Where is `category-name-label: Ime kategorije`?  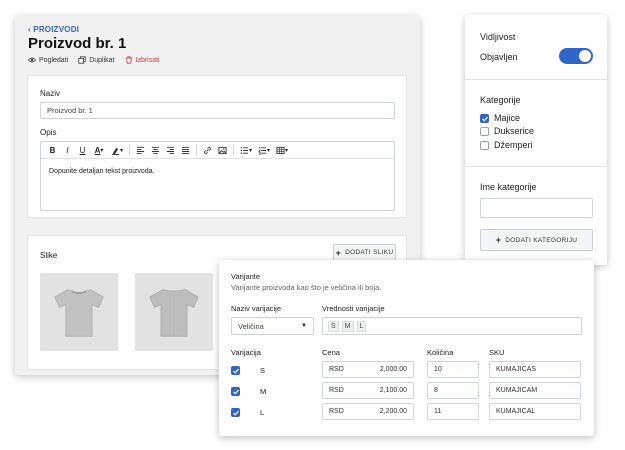 category-name-label: Ime kategorije is located at coordinates (508, 187).